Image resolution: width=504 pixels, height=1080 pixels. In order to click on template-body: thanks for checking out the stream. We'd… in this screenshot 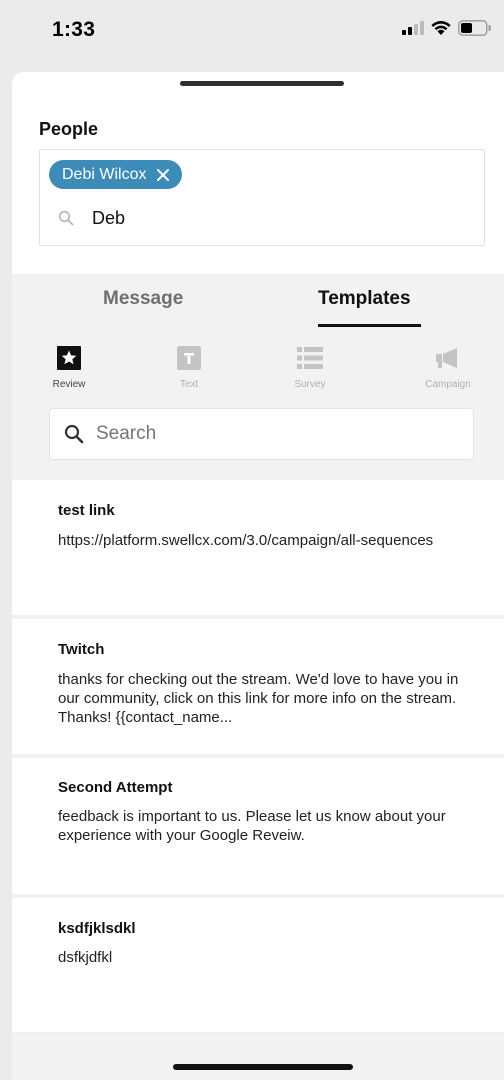, I will do `click(258, 698)`.